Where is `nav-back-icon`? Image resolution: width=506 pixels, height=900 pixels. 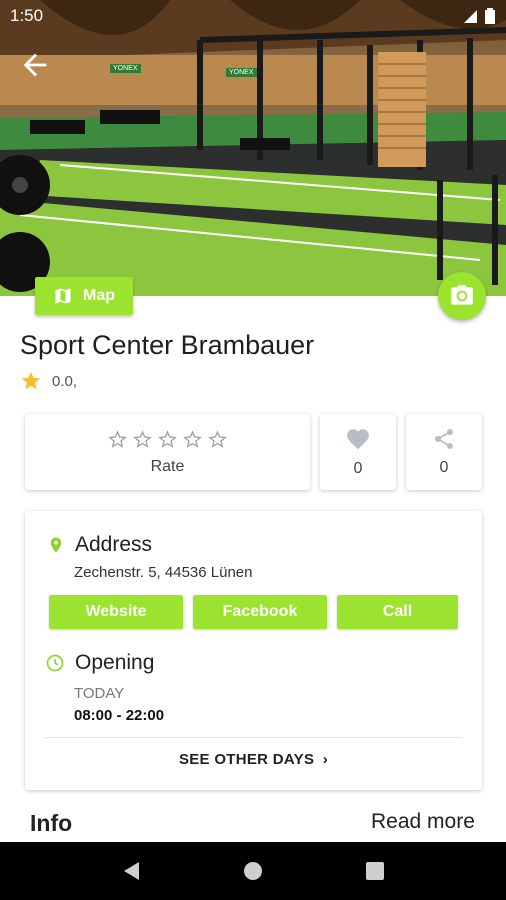 nav-back-icon is located at coordinates (131, 871).